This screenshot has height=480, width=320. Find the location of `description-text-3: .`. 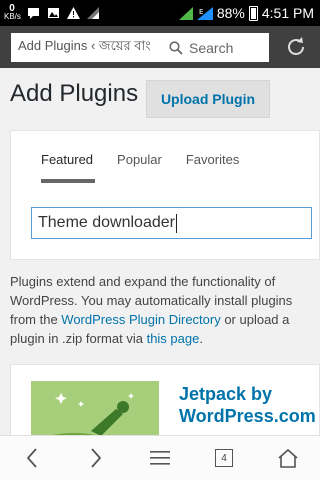

description-text-3: . is located at coordinates (201, 338).